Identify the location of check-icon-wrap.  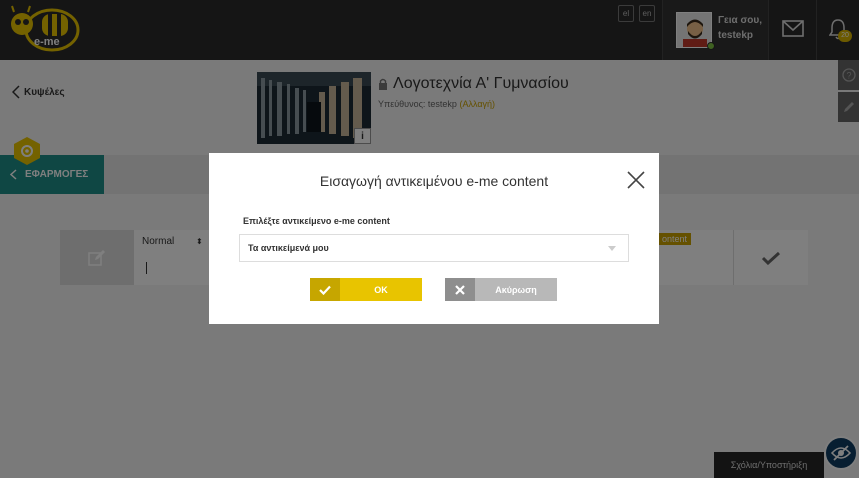
(325, 289).